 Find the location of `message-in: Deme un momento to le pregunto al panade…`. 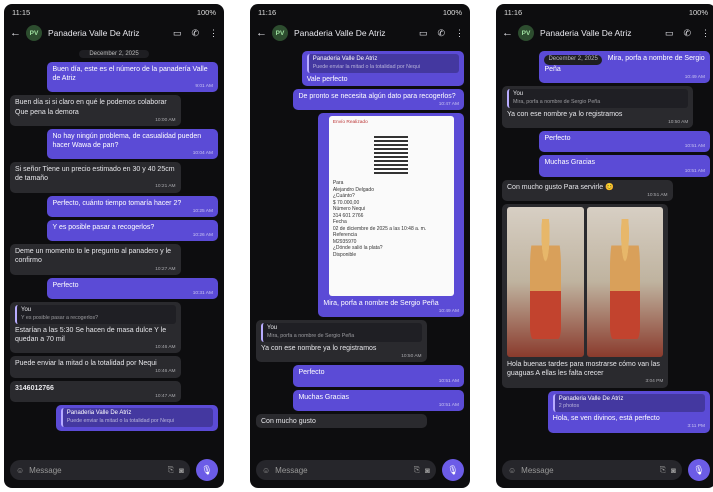

message-in: Deme un momento to le pregunto al panade… is located at coordinates (95, 259).